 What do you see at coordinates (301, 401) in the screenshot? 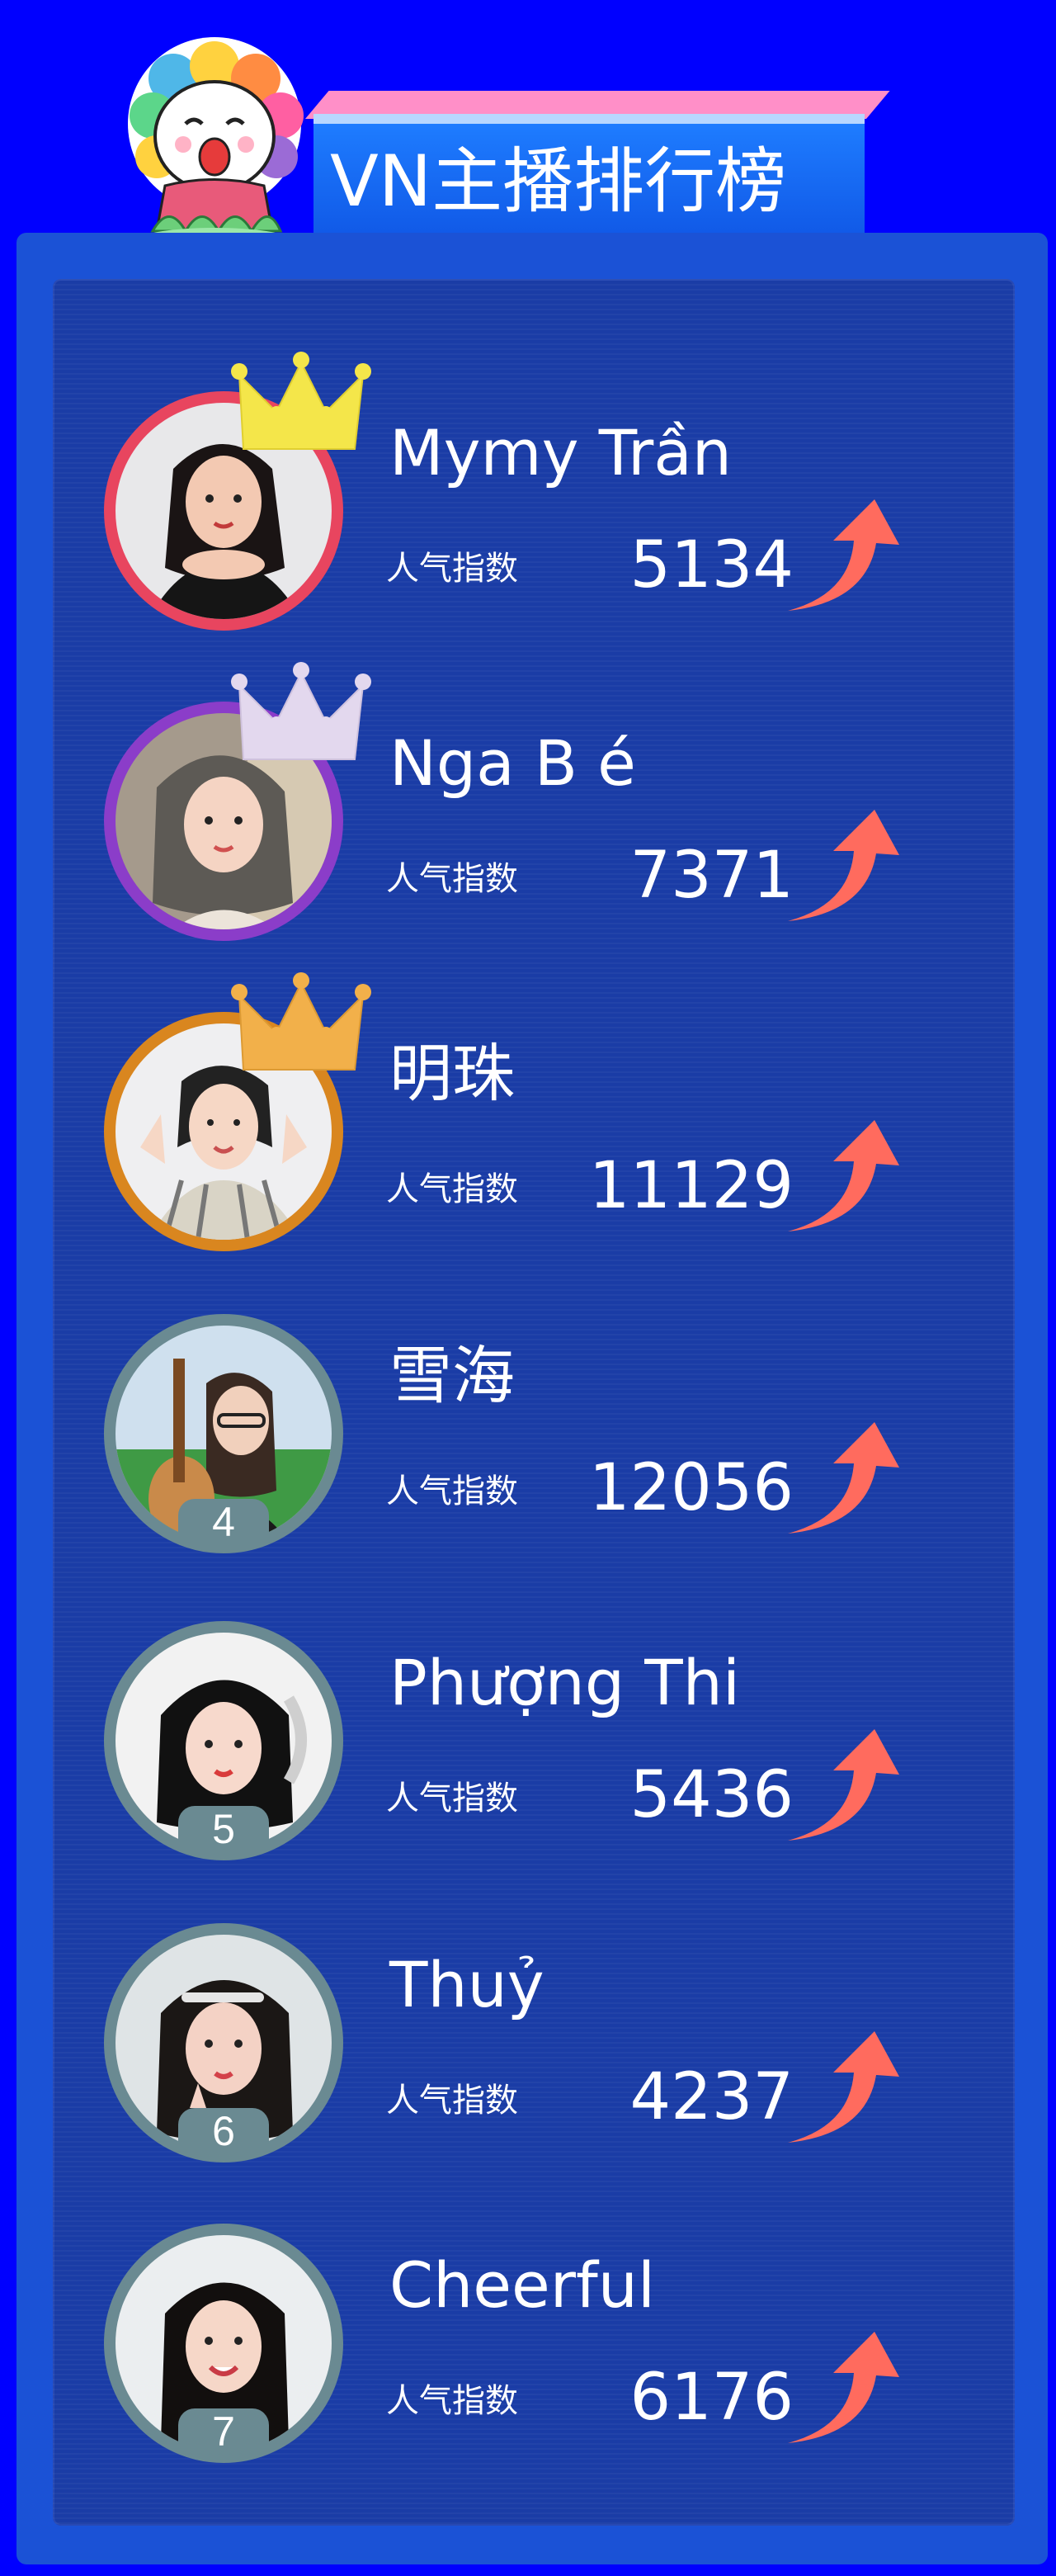
I see `crown-gold-icon` at bounding box center [301, 401].